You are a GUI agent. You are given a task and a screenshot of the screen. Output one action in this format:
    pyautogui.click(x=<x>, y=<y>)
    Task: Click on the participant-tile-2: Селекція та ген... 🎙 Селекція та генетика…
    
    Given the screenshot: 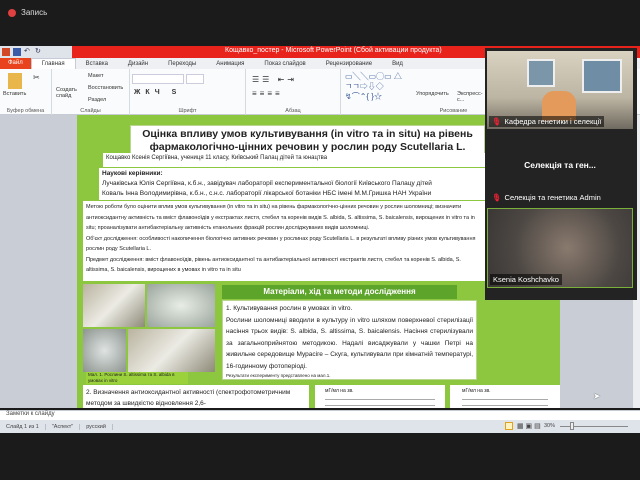 What is the action you would take?
    pyautogui.click(x=560, y=167)
    